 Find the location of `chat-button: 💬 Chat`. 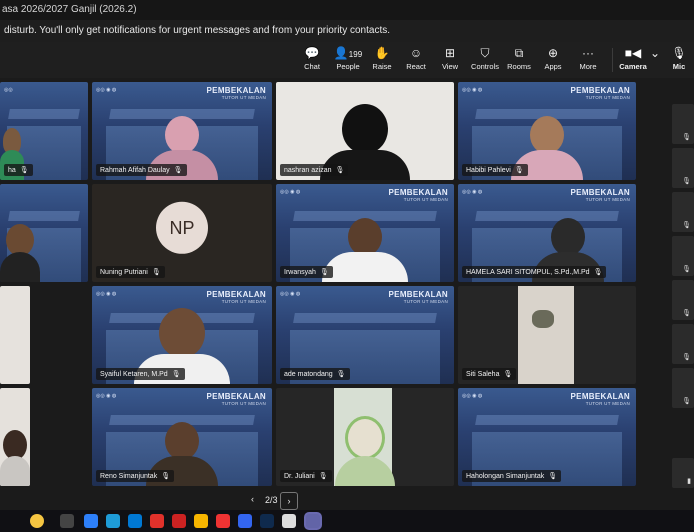

chat-button: 💬 Chat is located at coordinates (312, 61).